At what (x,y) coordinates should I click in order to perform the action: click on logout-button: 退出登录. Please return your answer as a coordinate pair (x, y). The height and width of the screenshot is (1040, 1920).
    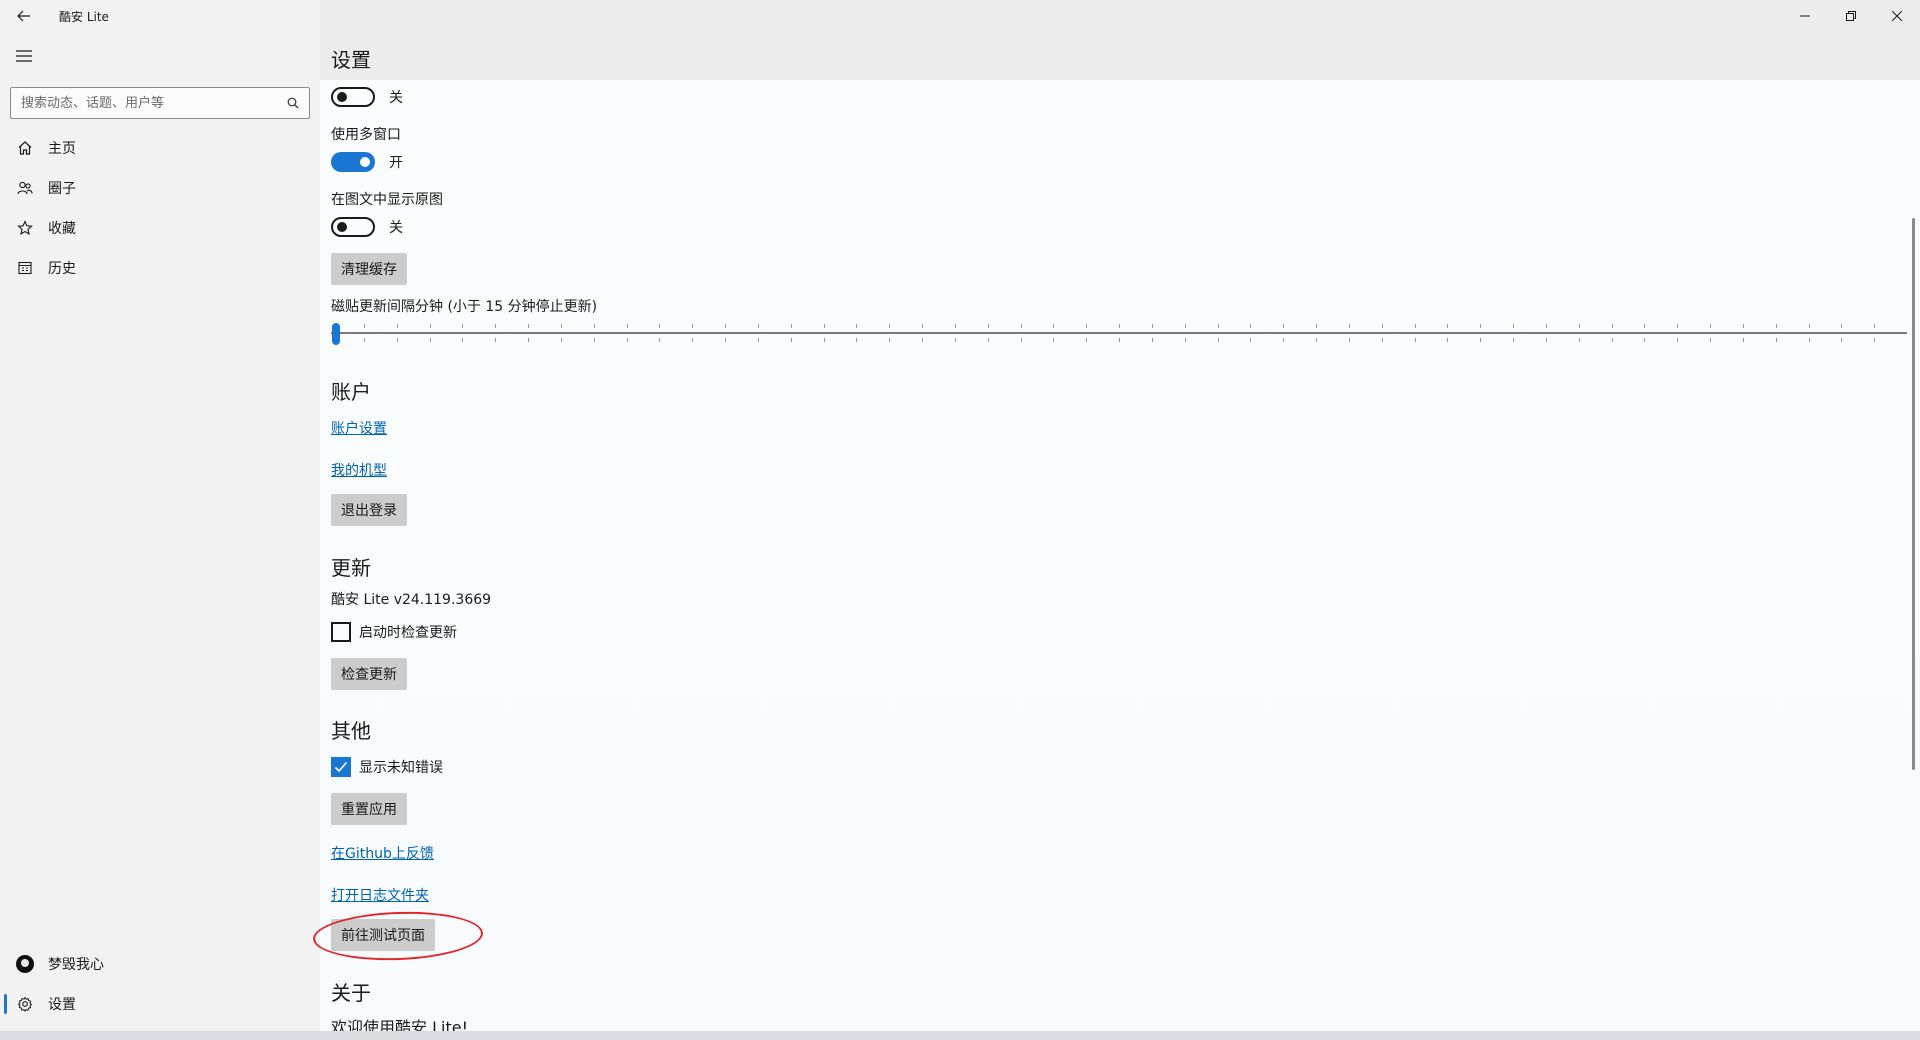
    Looking at the image, I should click on (369, 510).